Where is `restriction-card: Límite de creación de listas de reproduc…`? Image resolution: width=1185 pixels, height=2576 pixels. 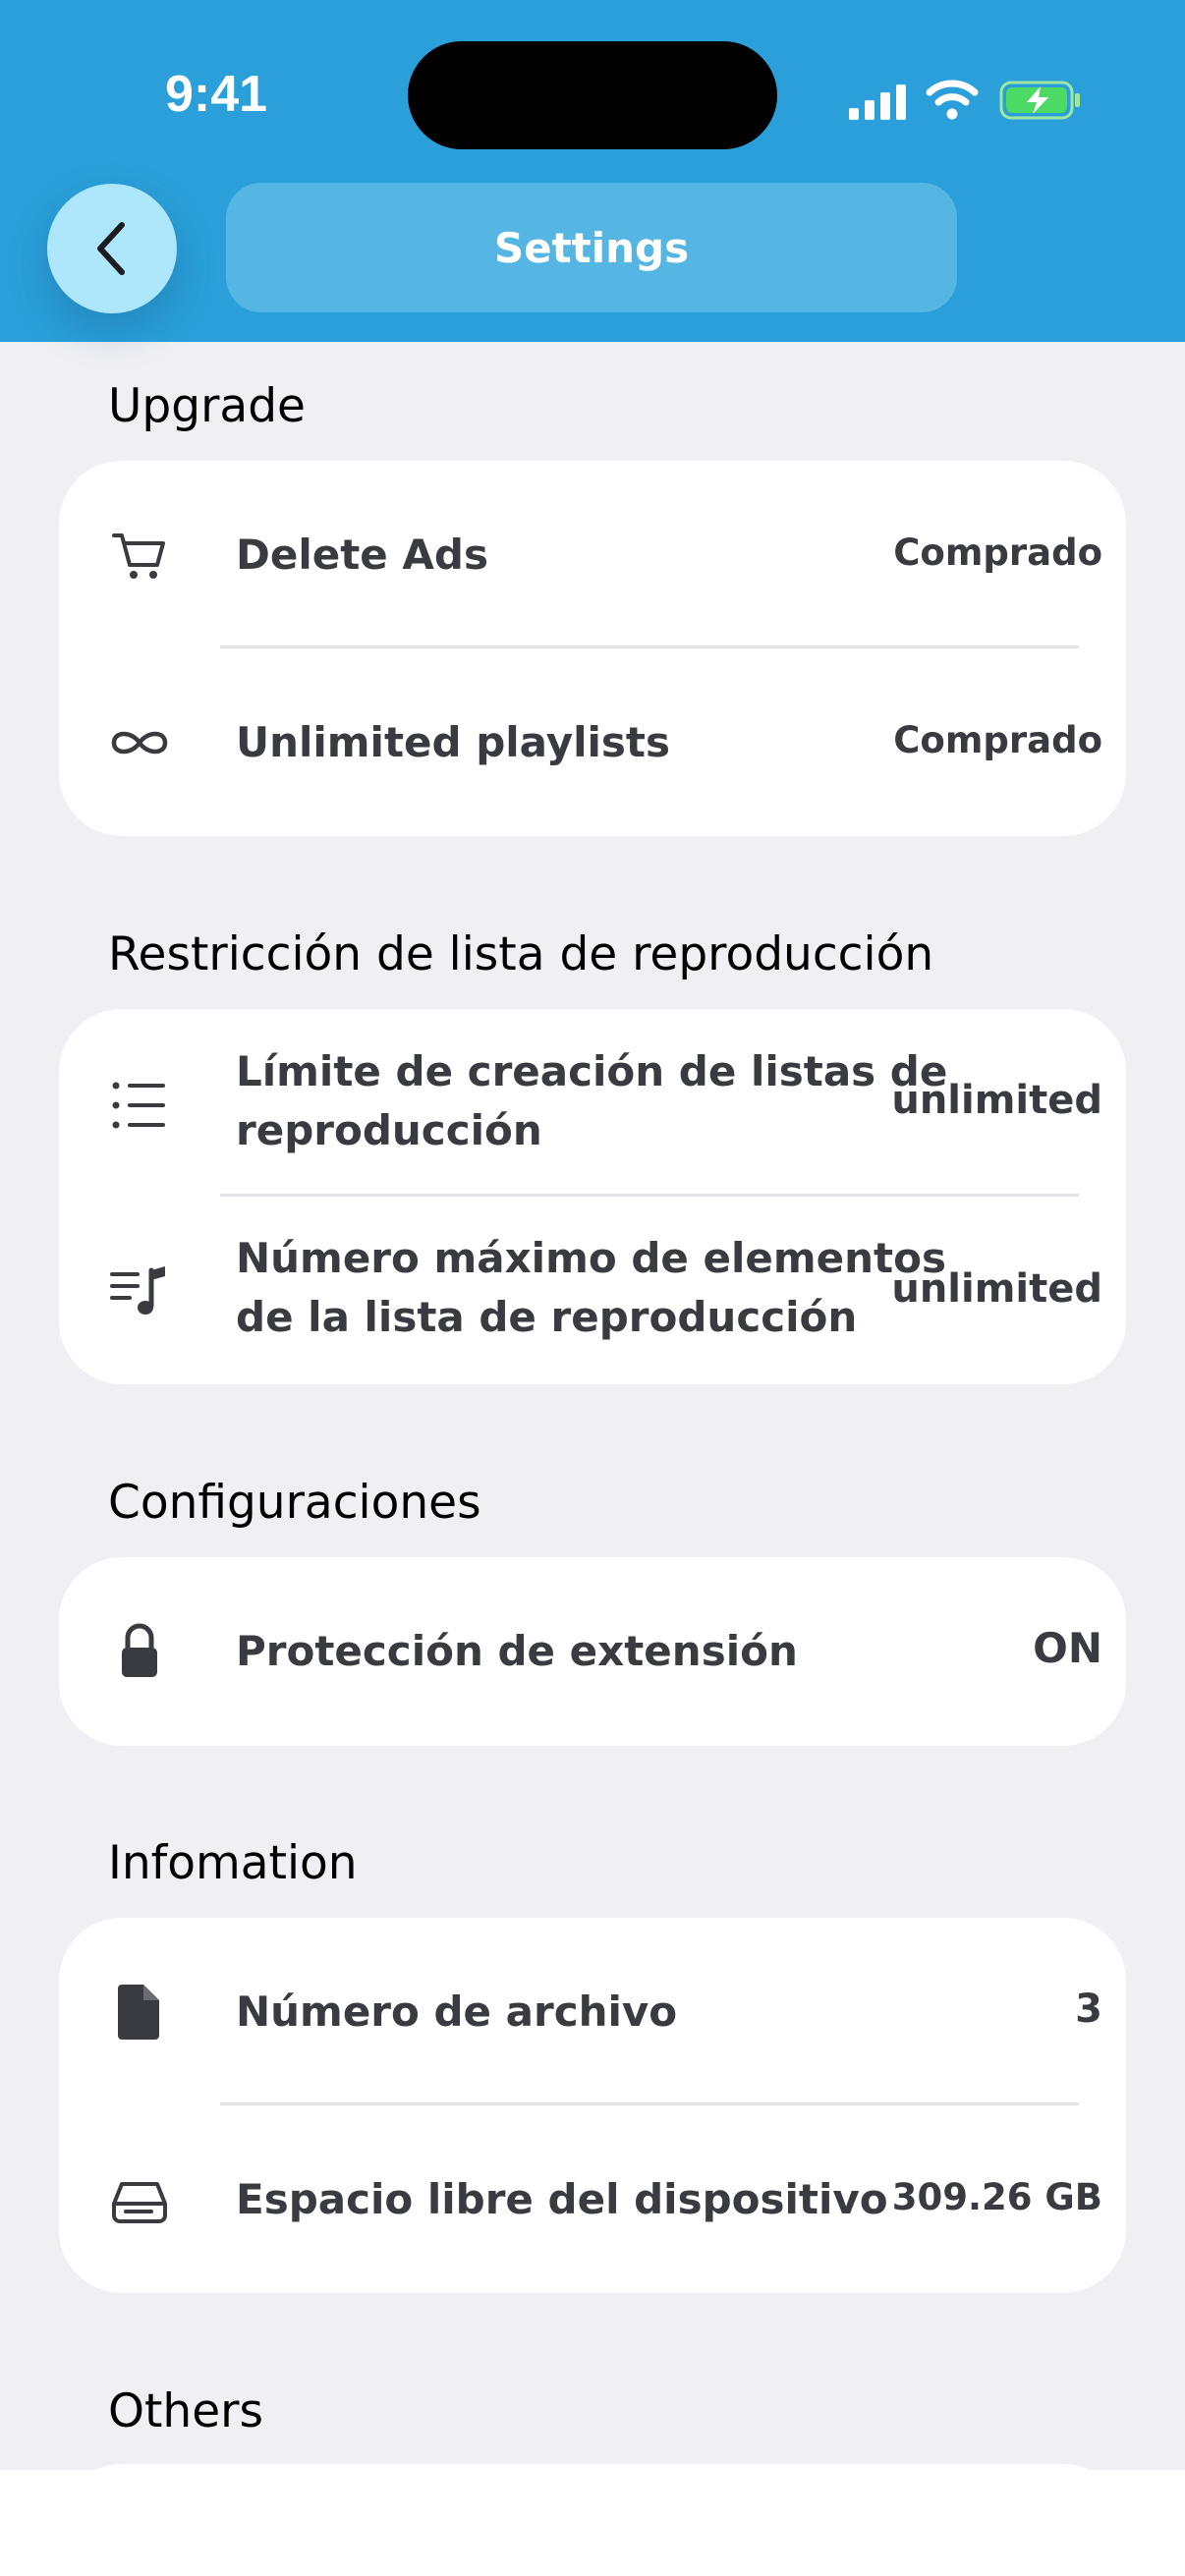 restriction-card: Límite de creación de listas de reproduc… is located at coordinates (592, 1196).